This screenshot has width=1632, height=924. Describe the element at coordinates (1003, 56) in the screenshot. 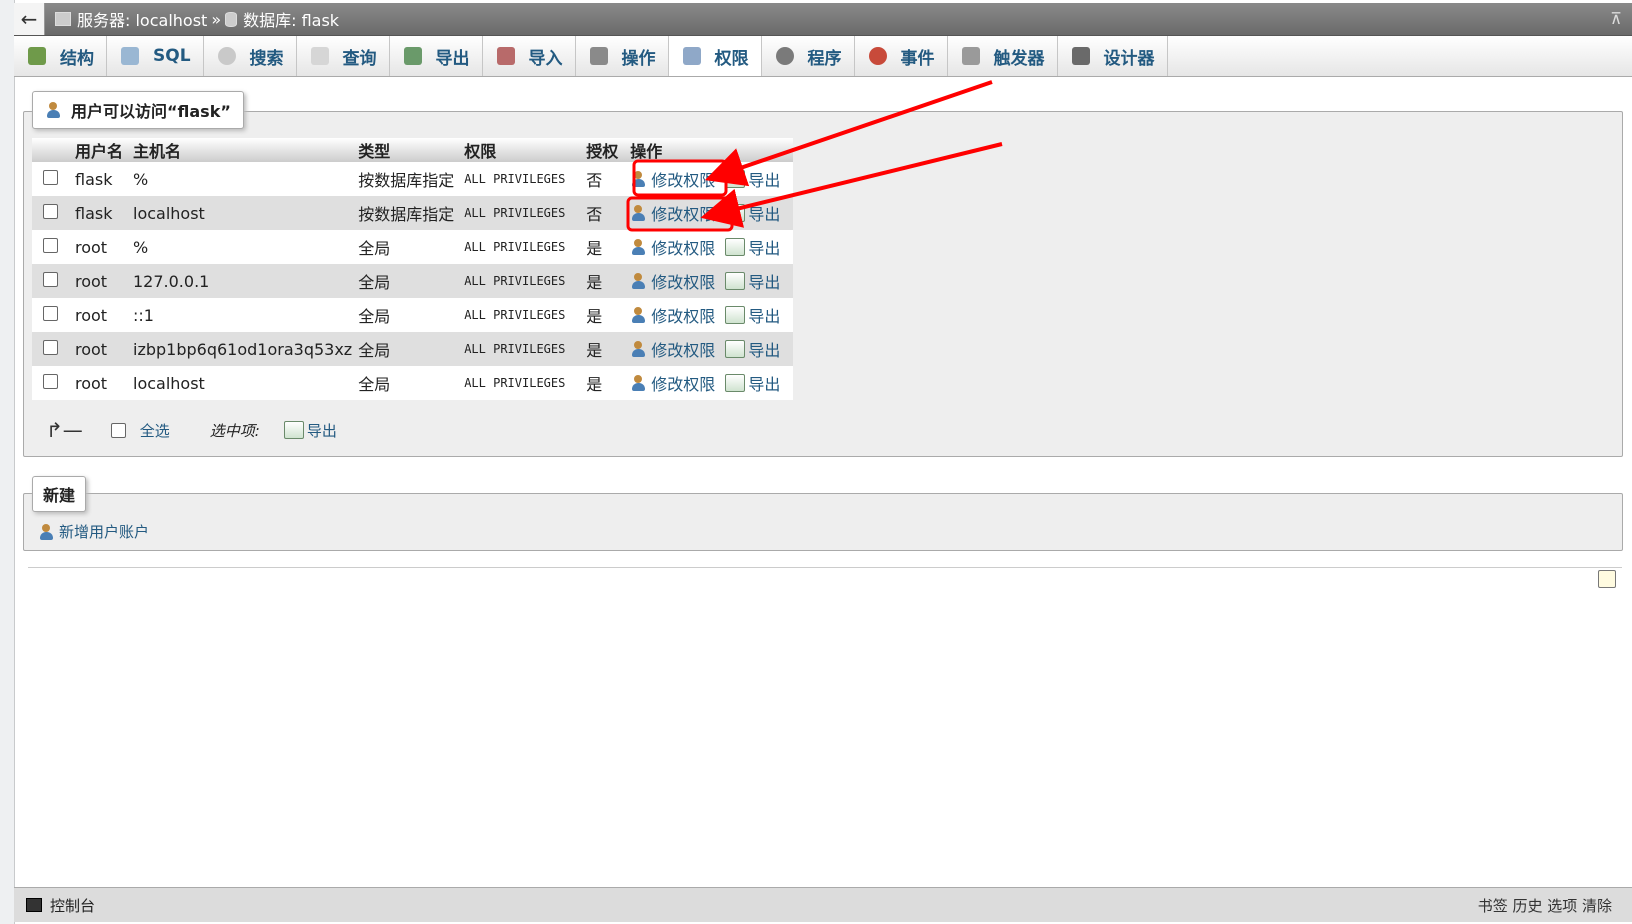

I see `tab-triggers: 触发器` at that location.